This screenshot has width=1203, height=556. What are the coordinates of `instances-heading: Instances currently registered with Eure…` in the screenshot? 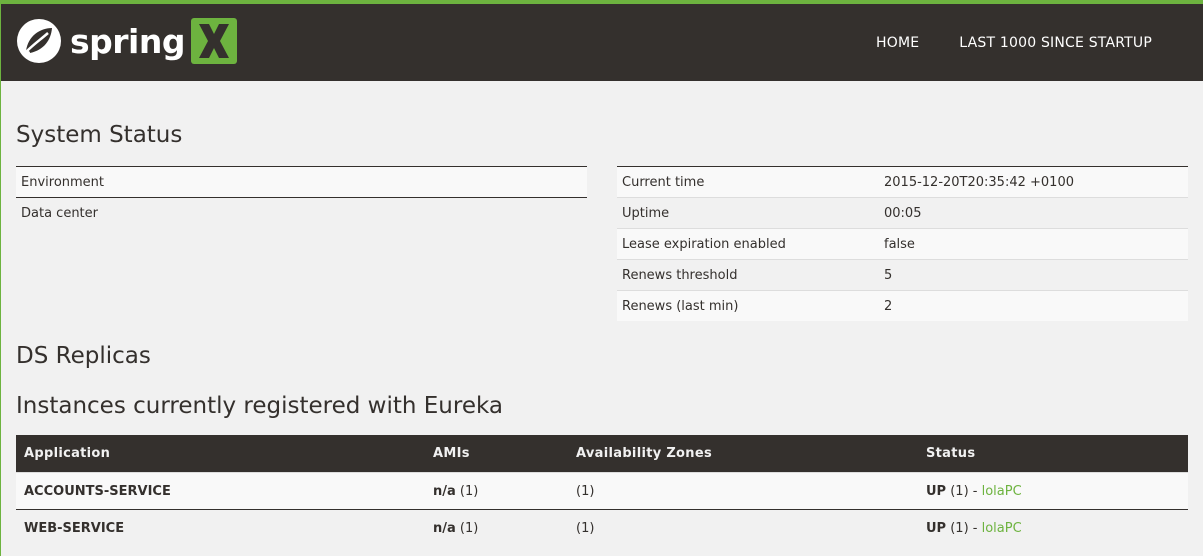 It's located at (259, 406).